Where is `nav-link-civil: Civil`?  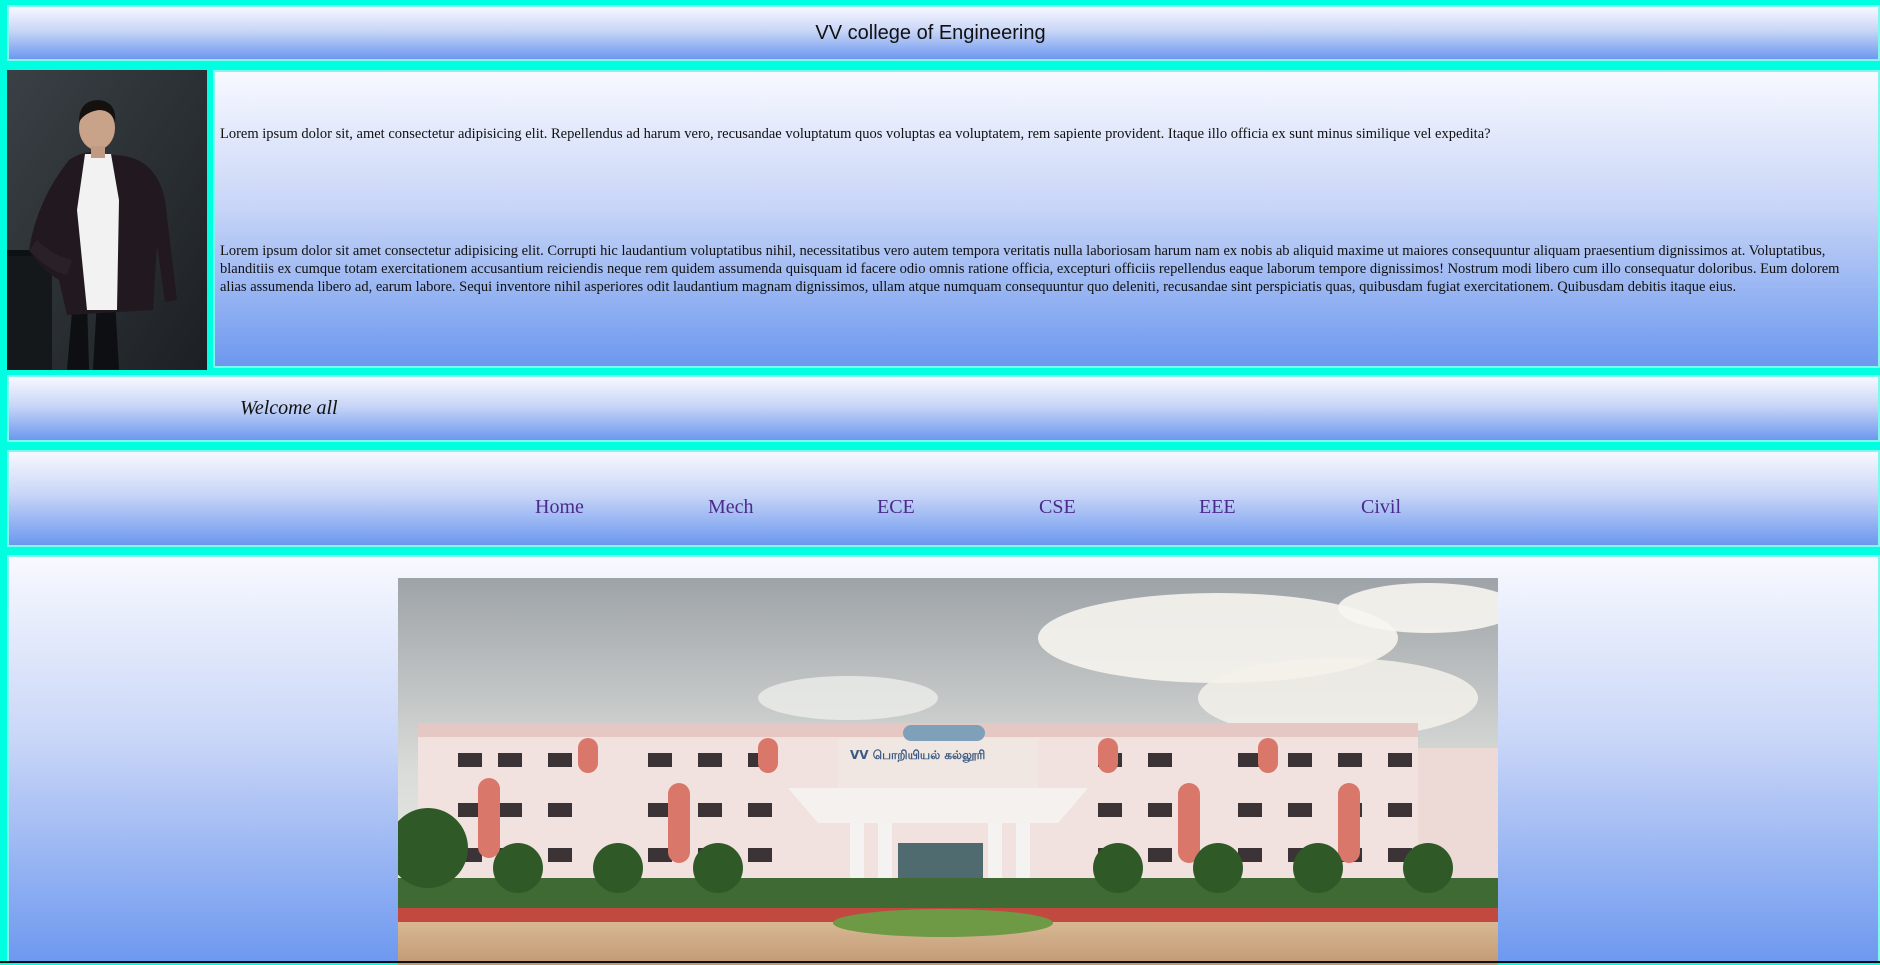 nav-link-civil: Civil is located at coordinates (1381, 507).